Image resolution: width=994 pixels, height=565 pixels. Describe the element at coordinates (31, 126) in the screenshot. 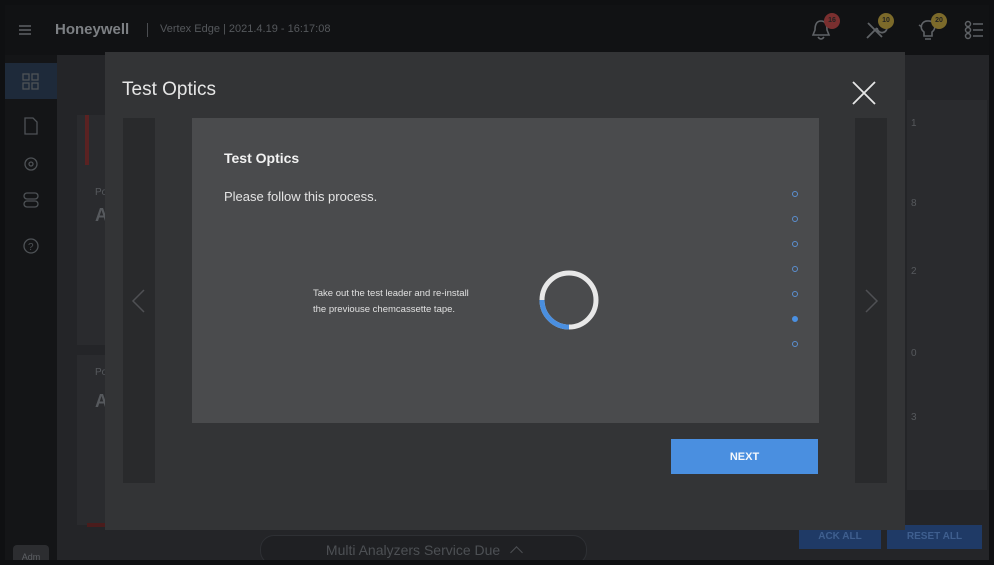

I see `document-icon` at that location.